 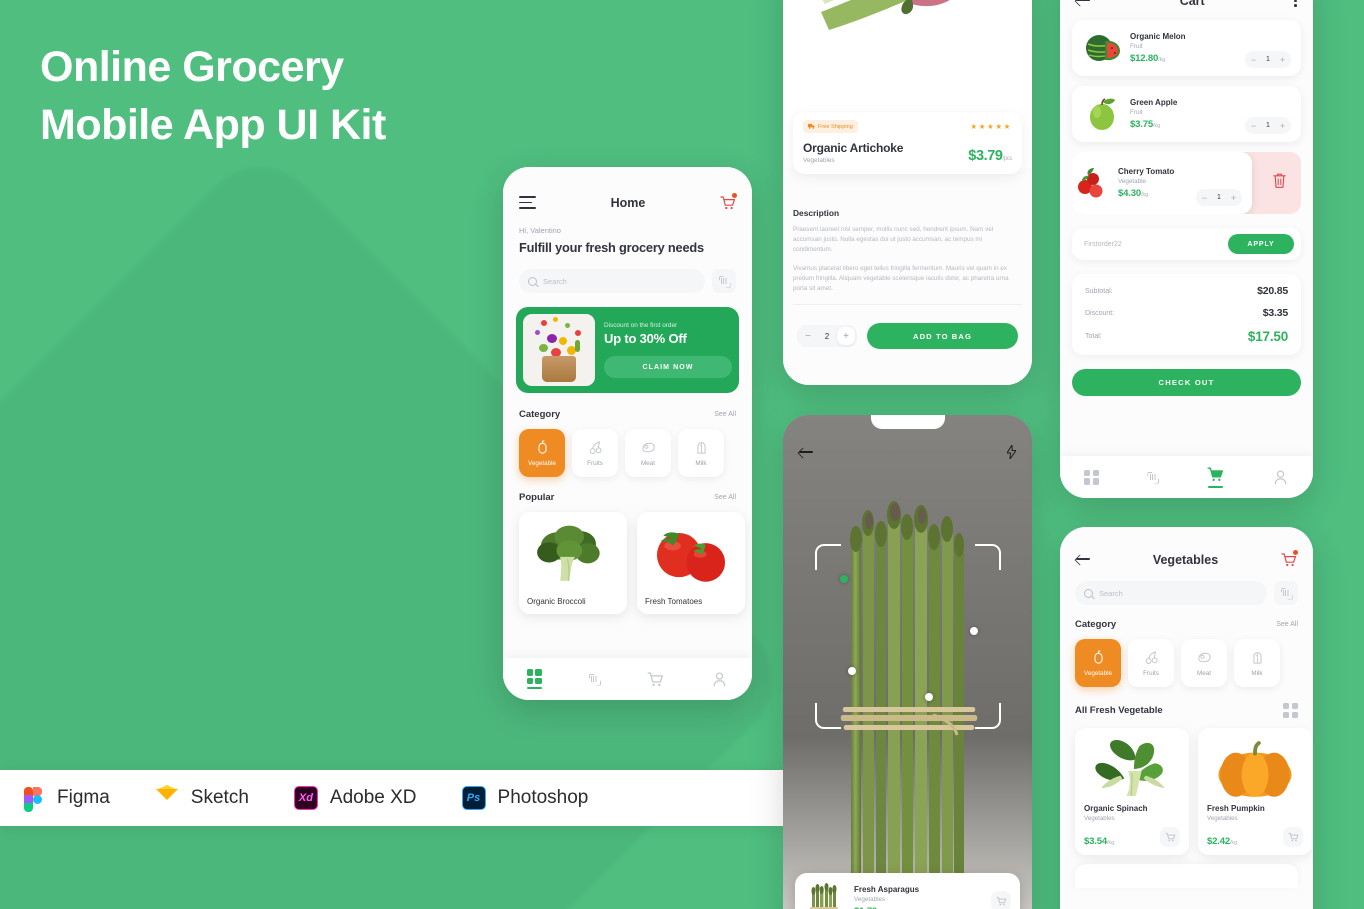 What do you see at coordinates (1011, 453) in the screenshot?
I see `flash-icon` at bounding box center [1011, 453].